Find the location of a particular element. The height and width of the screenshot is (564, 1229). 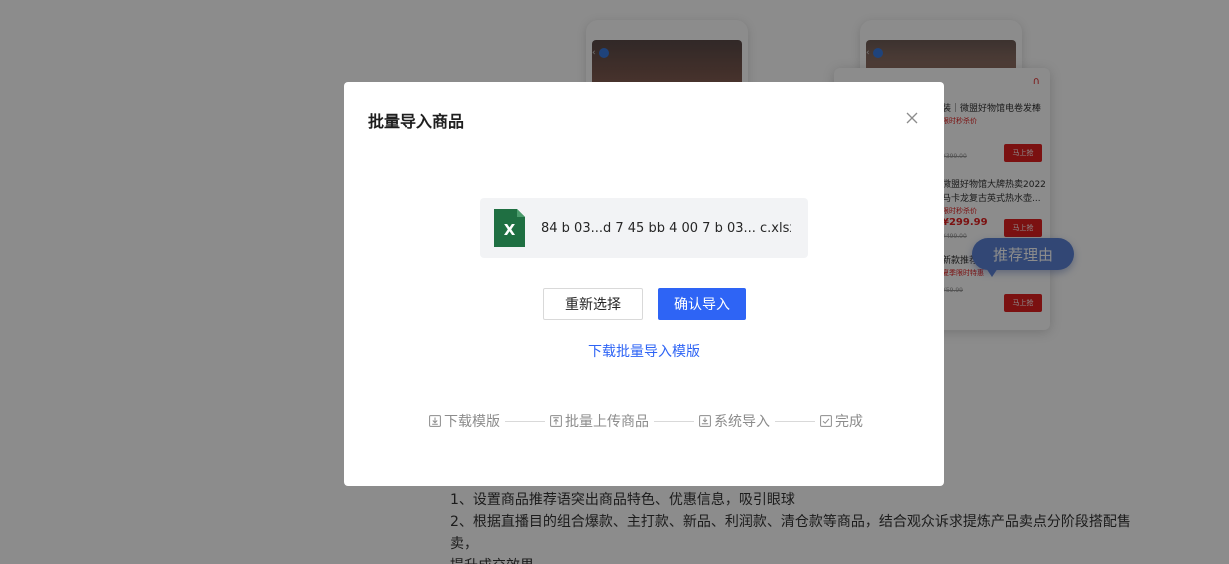

close-button is located at coordinates (912, 118).